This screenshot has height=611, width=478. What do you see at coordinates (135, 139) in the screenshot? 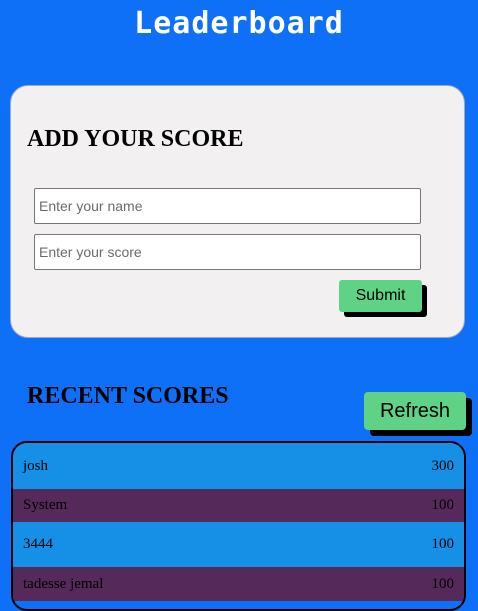
I see `add-score-heading: ADD YOUR SCORE` at bounding box center [135, 139].